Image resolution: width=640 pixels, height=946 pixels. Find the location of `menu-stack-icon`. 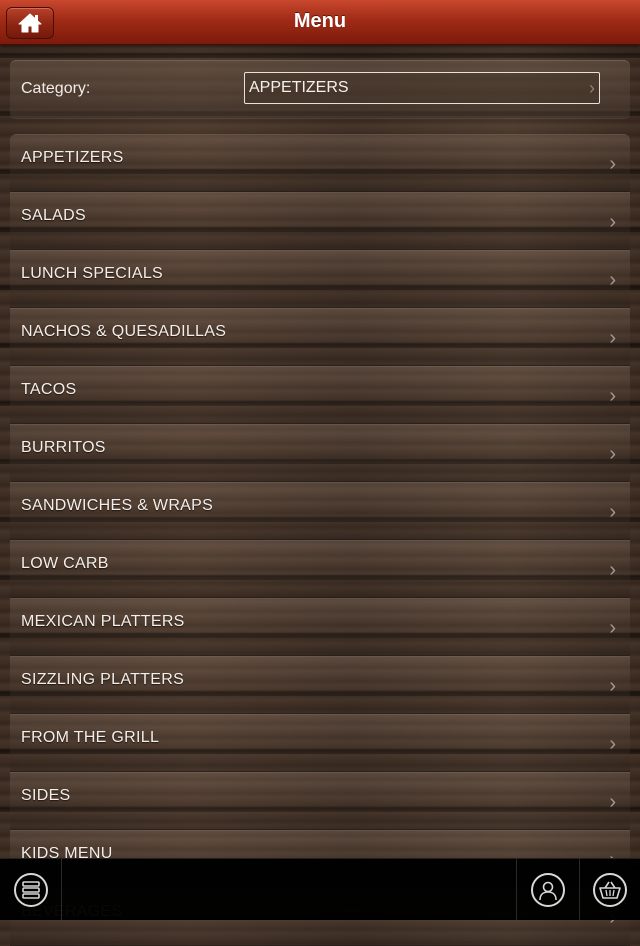

menu-stack-icon is located at coordinates (30, 889).